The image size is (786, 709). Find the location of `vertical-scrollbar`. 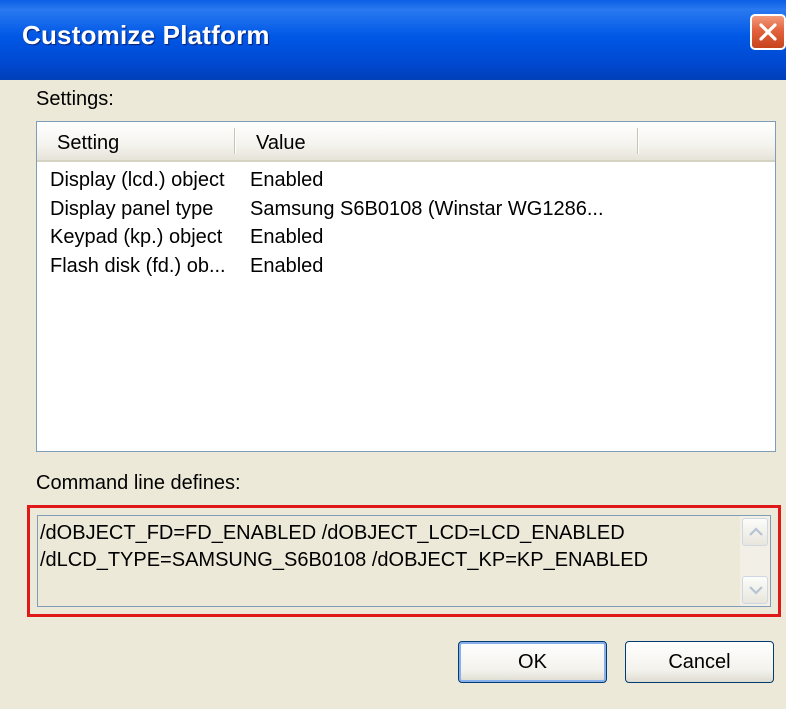

vertical-scrollbar is located at coordinates (755, 561).